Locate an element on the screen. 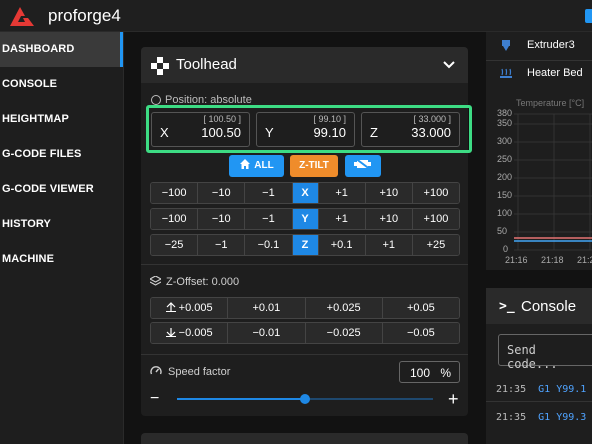 The height and width of the screenshot is (444, 592). console-log-line: 21:35 G1 Y99.1 F is located at coordinates (544, 389).